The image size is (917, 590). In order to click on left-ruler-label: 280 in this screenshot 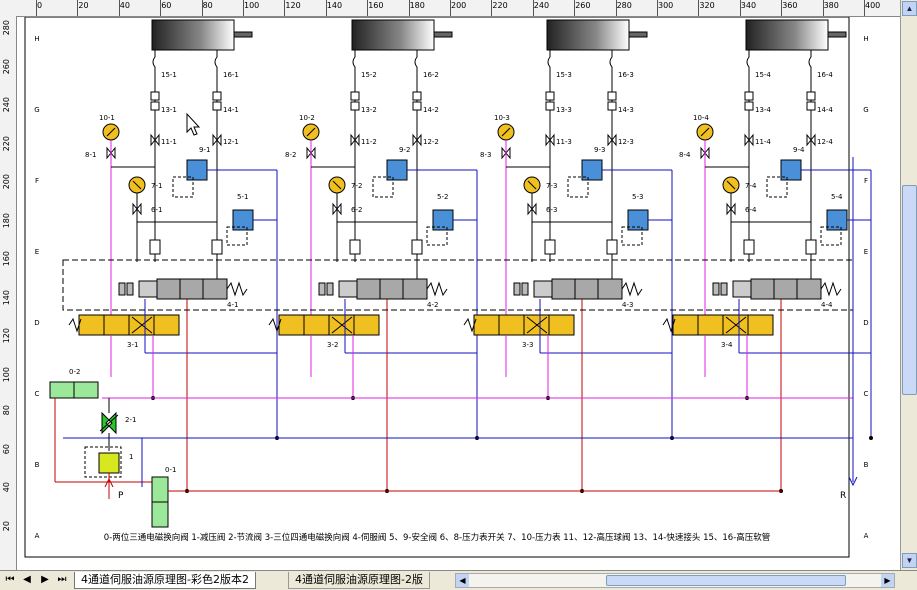, I will do `click(6, 28)`.